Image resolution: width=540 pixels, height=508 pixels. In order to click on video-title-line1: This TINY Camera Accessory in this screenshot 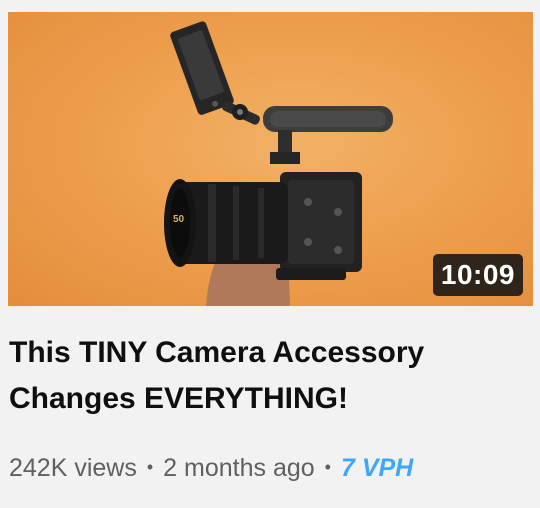, I will do `click(217, 352)`.